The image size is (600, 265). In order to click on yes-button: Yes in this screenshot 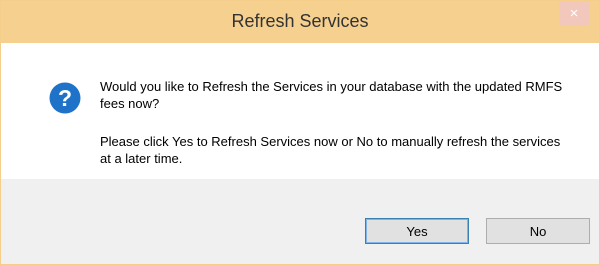, I will do `click(417, 231)`.